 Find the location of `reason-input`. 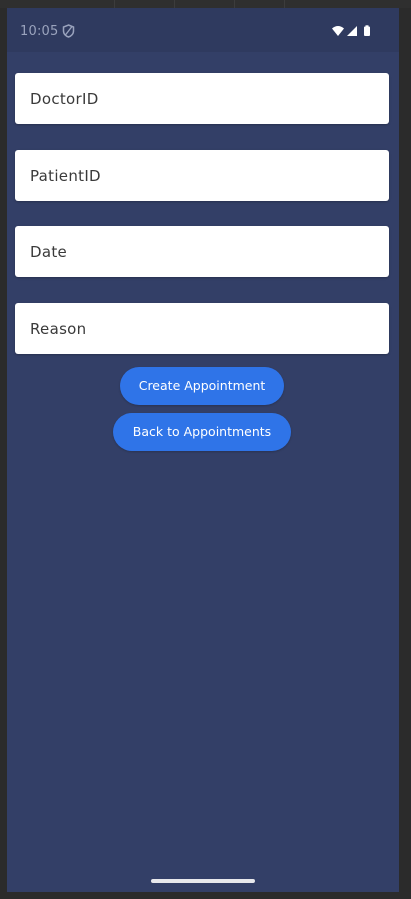

reason-input is located at coordinates (202, 328).